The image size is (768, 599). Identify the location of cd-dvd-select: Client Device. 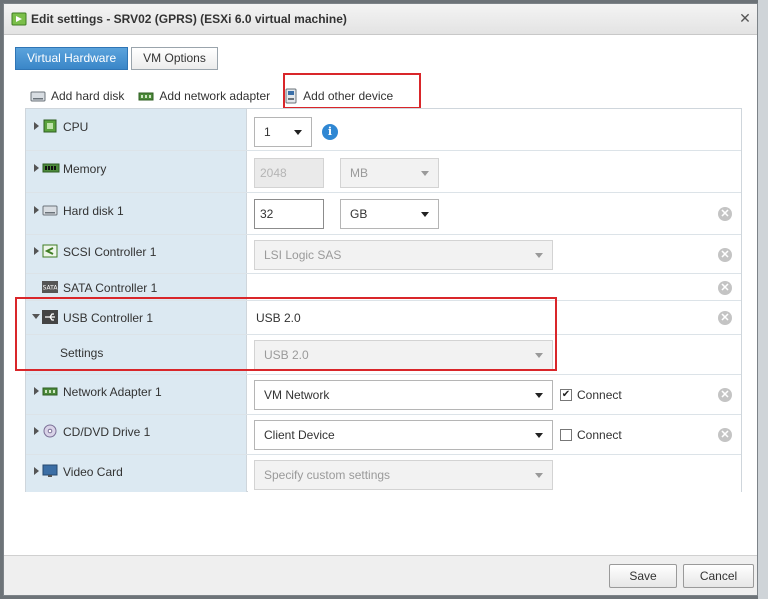
(403, 435).